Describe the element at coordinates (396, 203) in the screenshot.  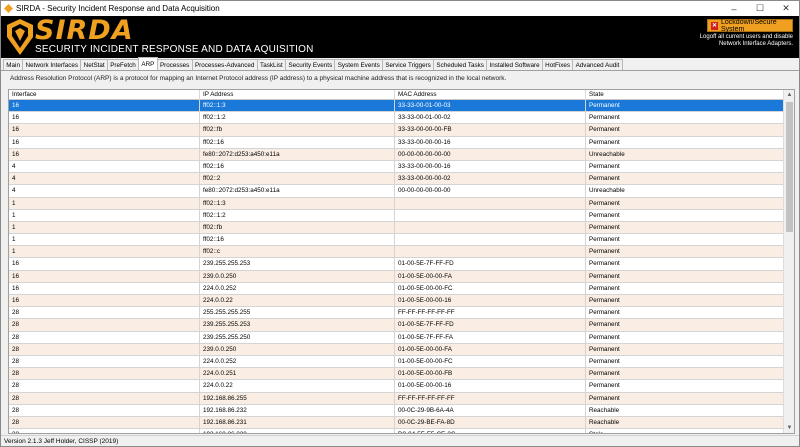
I see `table-row: 1 ff02::1:3 Permanent` at that location.